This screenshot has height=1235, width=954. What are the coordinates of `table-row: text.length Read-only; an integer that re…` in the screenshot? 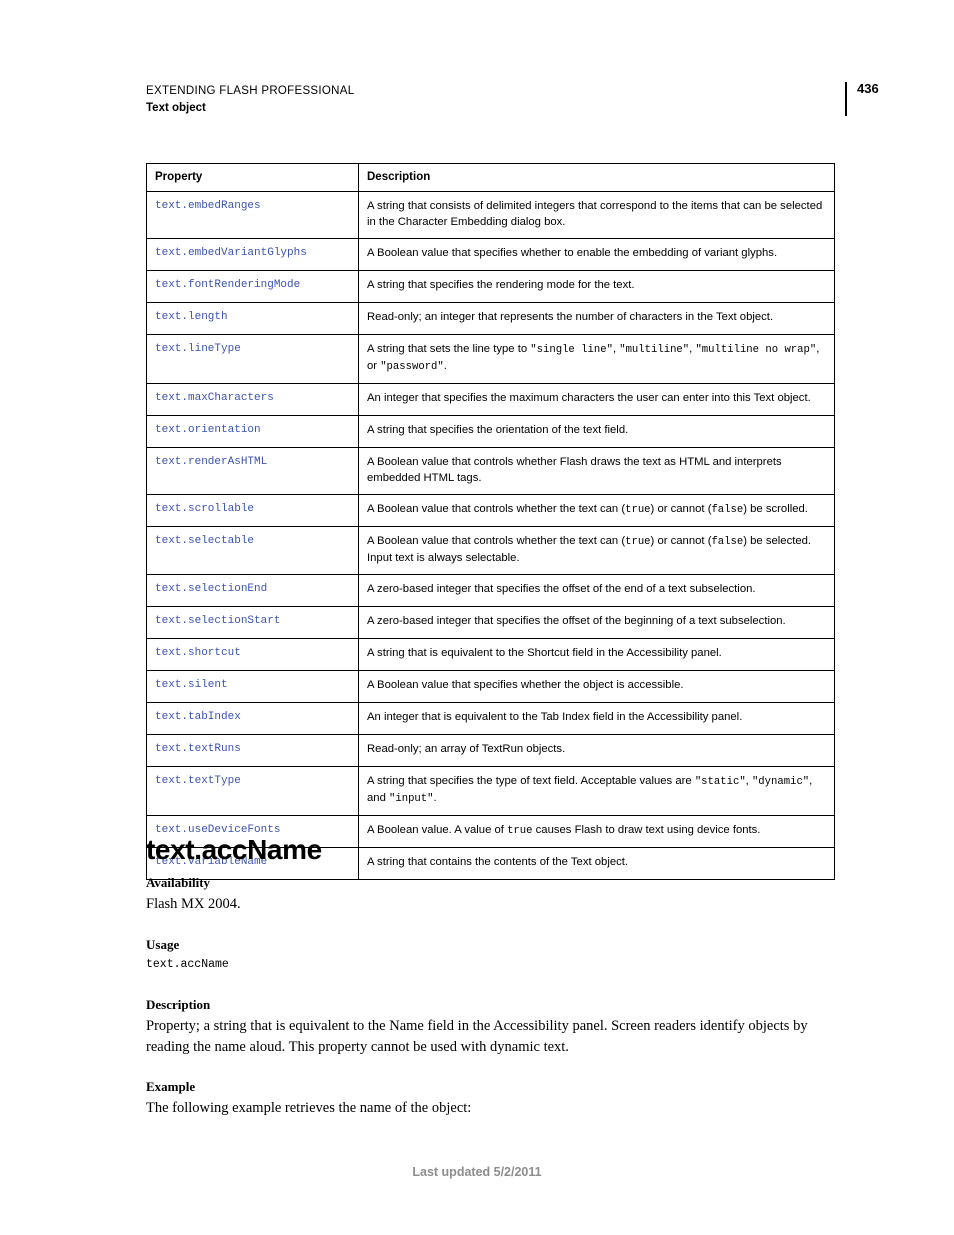 It's located at (490, 318).